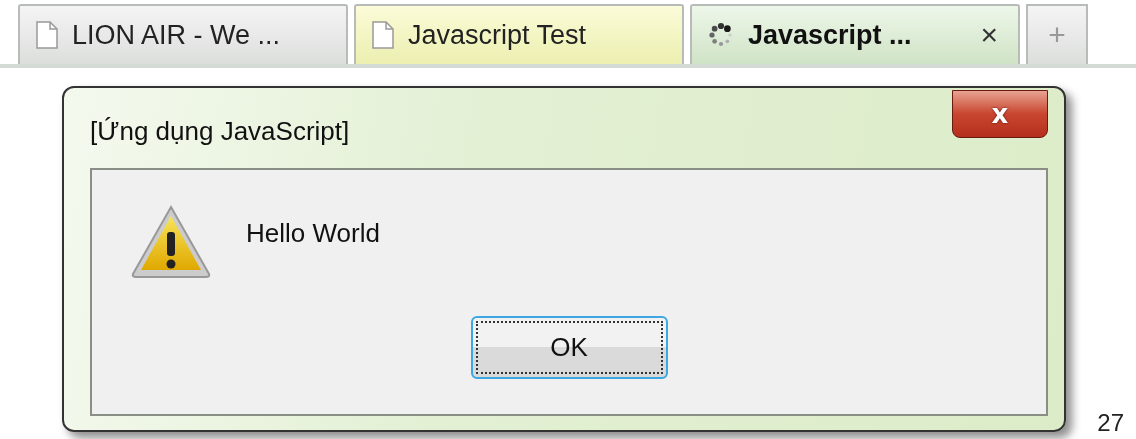 The width and height of the screenshot is (1136, 439). Describe the element at coordinates (569, 347) in the screenshot. I see `ok-button: OK` at that location.